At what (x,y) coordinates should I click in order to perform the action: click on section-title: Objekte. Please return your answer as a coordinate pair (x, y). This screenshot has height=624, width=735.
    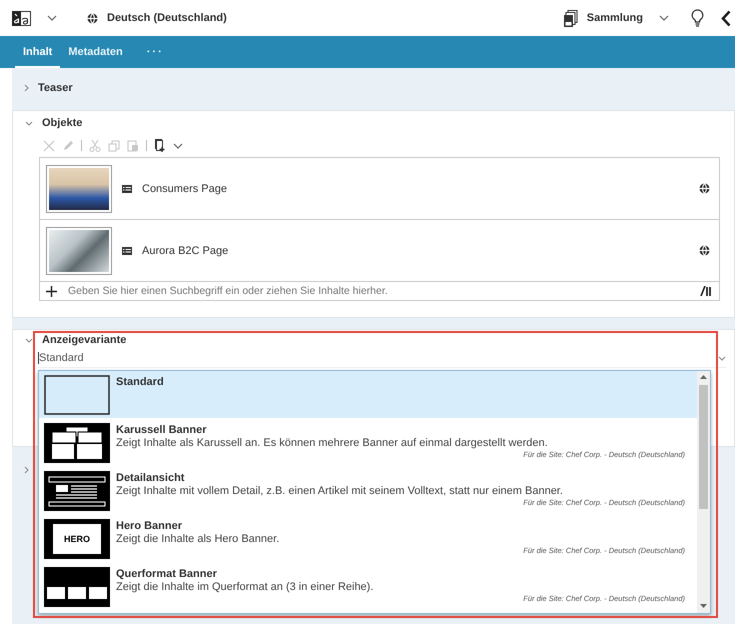
    Looking at the image, I should click on (62, 123).